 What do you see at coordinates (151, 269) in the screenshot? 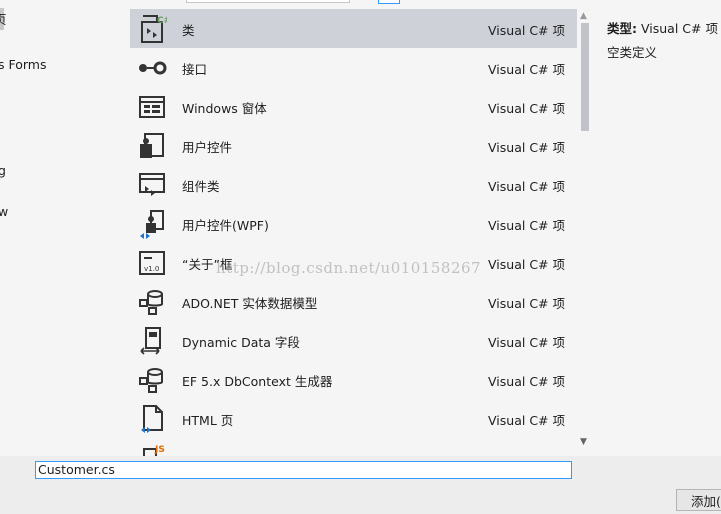
I see `svg-text: v1.0` at bounding box center [151, 269].